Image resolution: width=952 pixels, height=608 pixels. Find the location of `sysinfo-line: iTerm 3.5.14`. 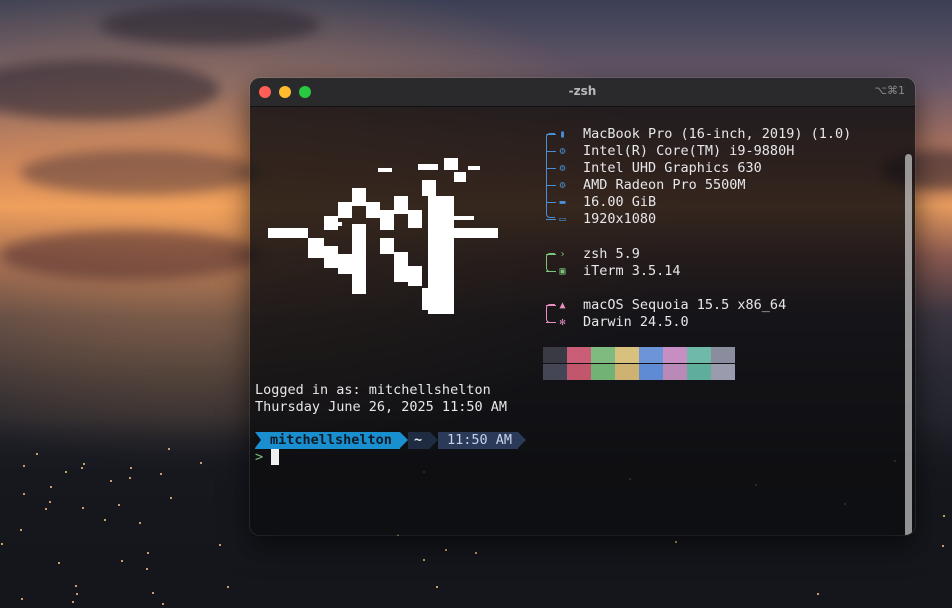

sysinfo-line: iTerm 3.5.14 is located at coordinates (632, 271).